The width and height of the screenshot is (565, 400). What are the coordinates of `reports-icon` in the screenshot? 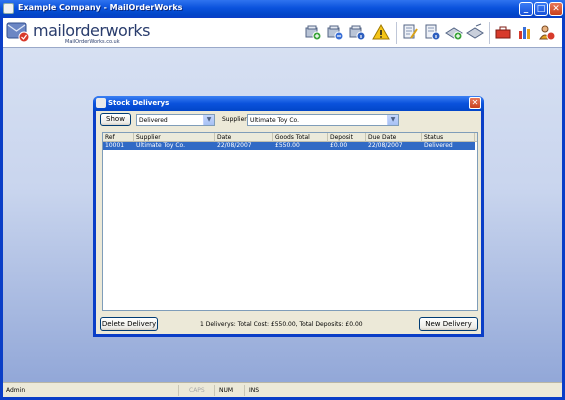 It's located at (525, 32).